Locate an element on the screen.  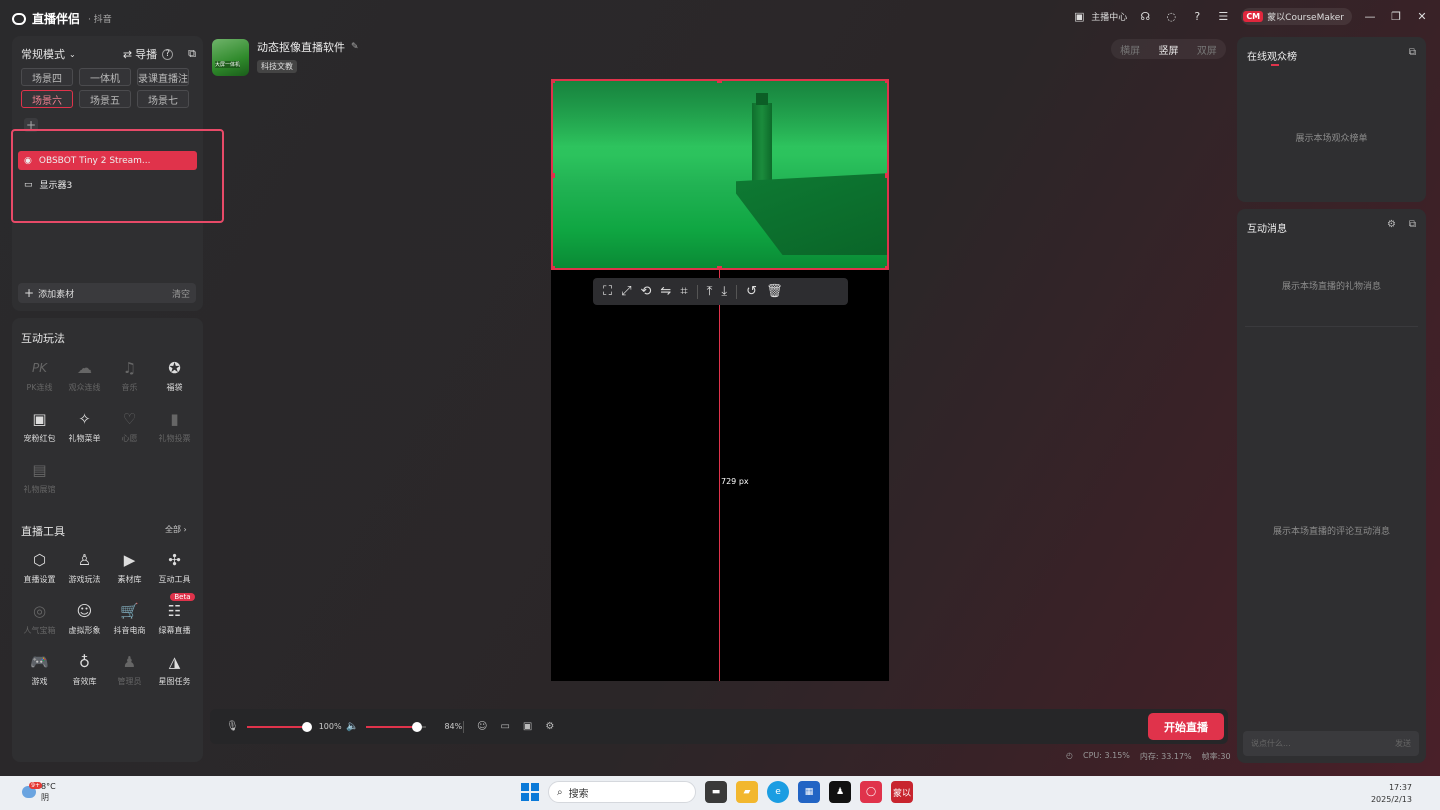
mic-volume-slider is located at coordinates (279, 726).